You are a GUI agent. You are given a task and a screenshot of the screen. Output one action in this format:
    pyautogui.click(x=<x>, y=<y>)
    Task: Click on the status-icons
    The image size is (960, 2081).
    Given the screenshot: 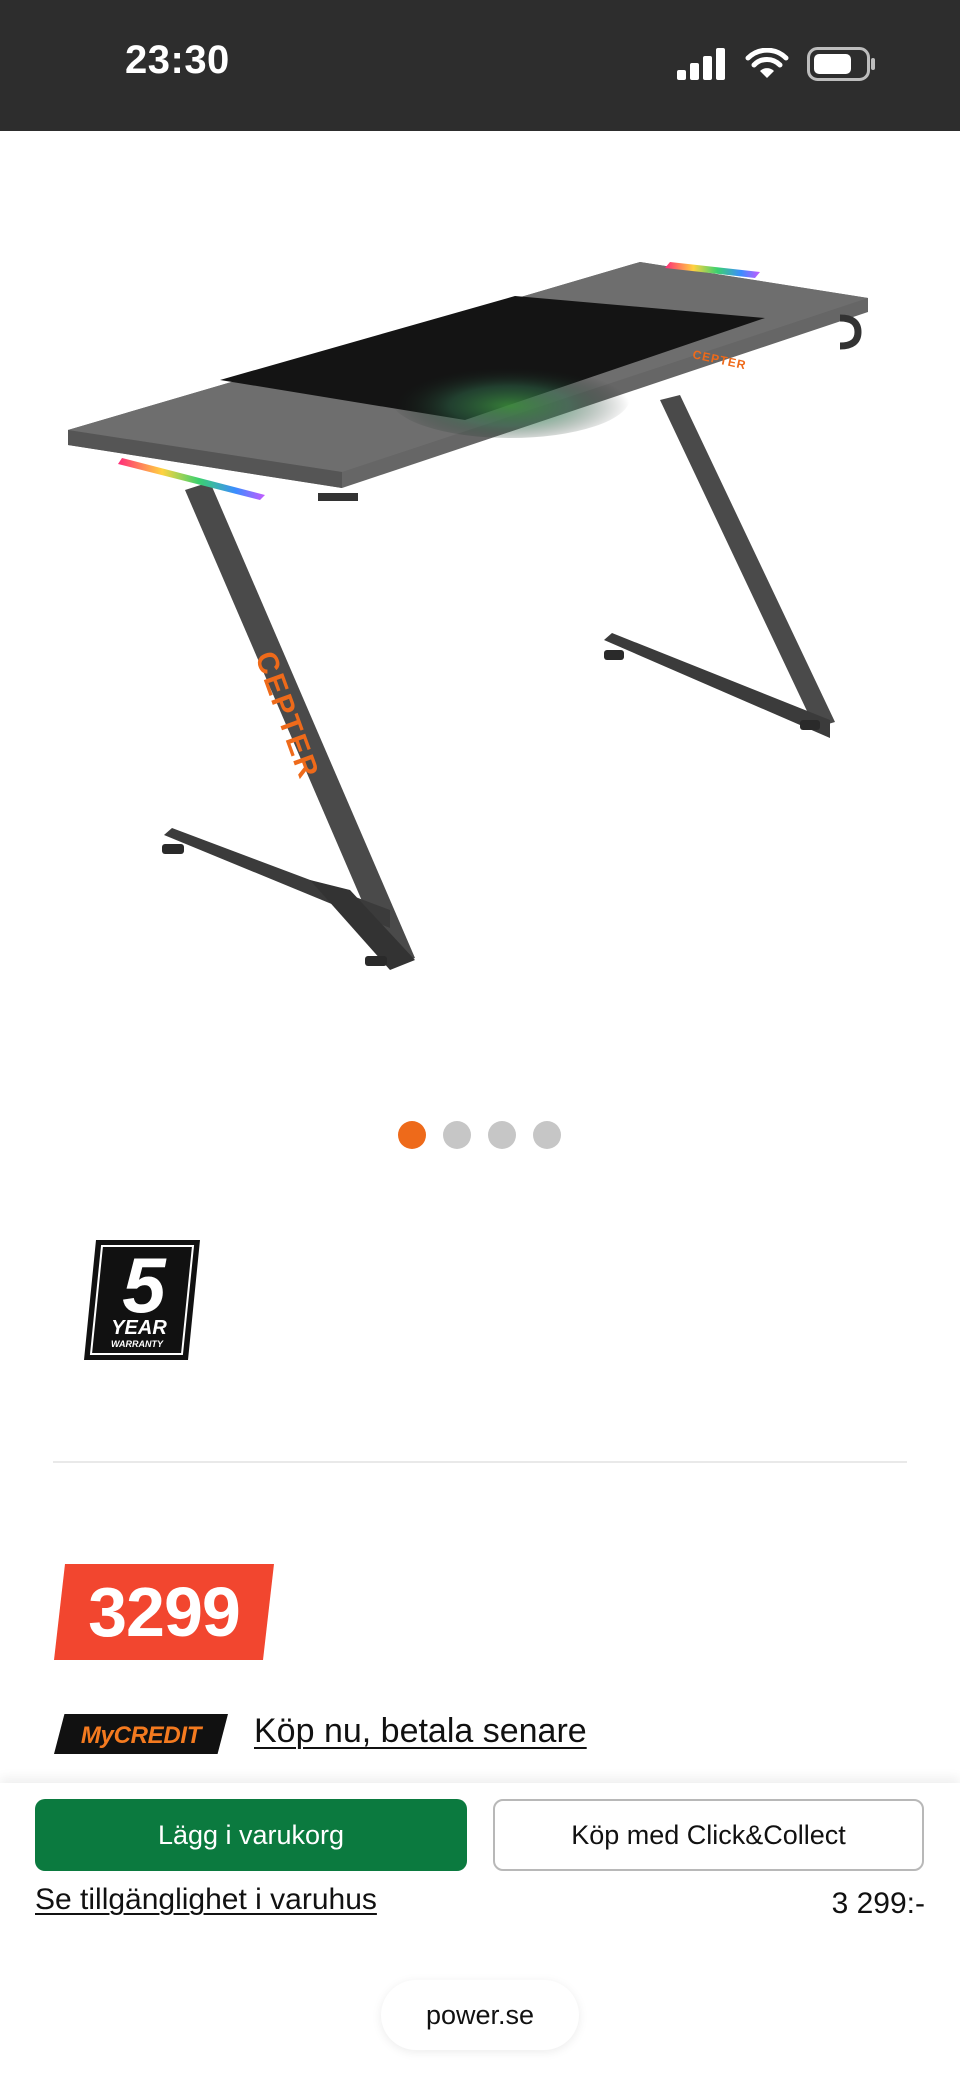 What is the action you would take?
    pyautogui.click(x=777, y=64)
    